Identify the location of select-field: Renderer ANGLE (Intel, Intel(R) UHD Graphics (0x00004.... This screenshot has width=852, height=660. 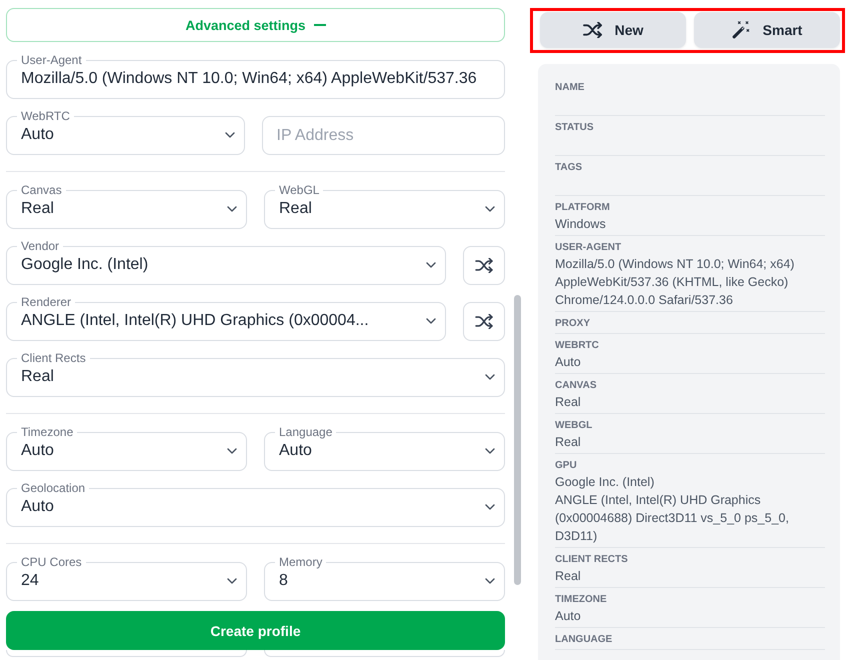
(226, 318).